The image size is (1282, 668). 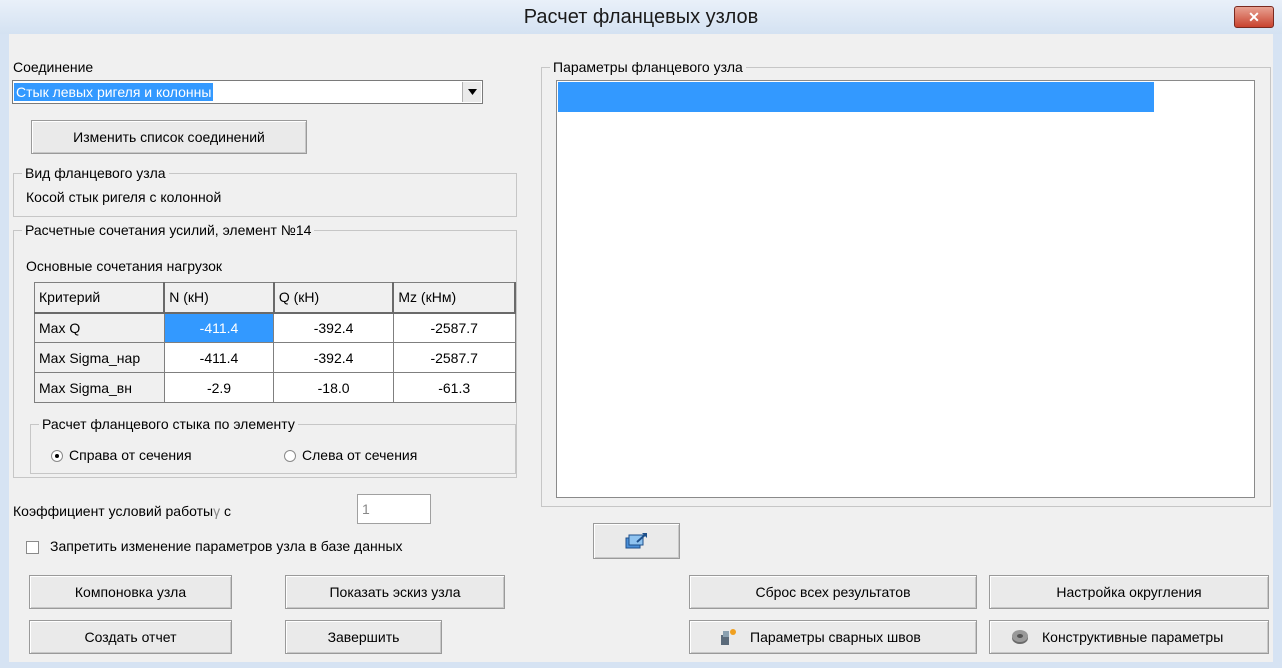 I want to click on table-row: Max Sigma_нар -411.4 -392.4 -2587.7, so click(x=275, y=357).